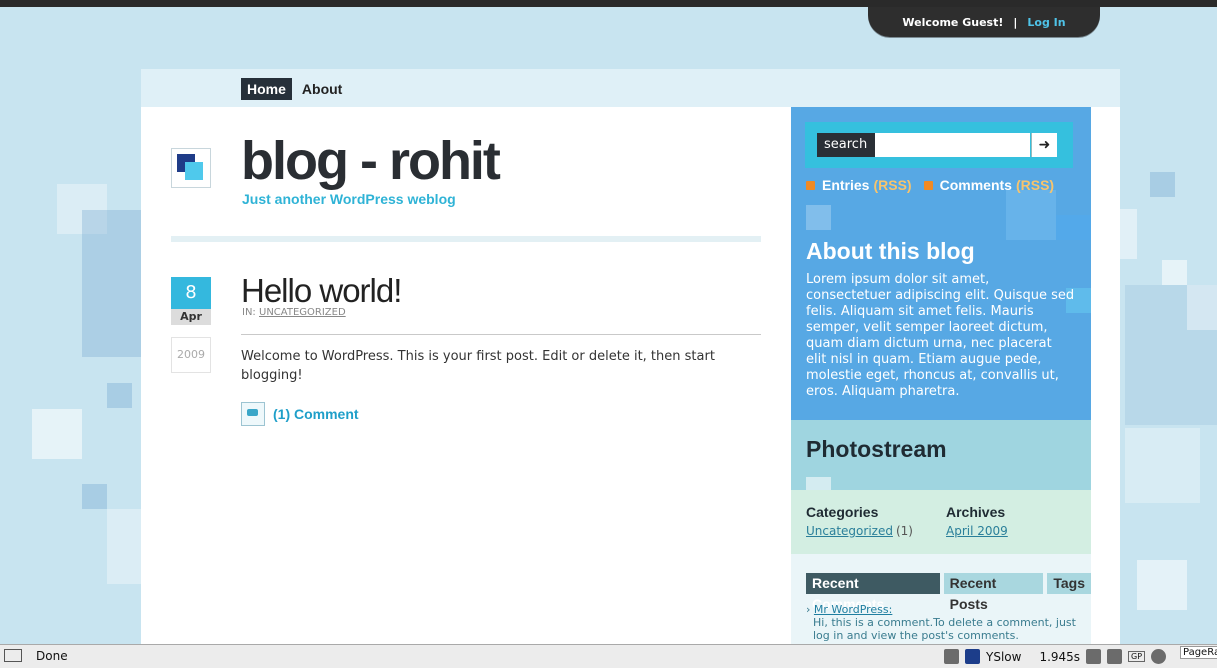 The image size is (1217, 668). I want to click on nav-about: About, so click(322, 89).